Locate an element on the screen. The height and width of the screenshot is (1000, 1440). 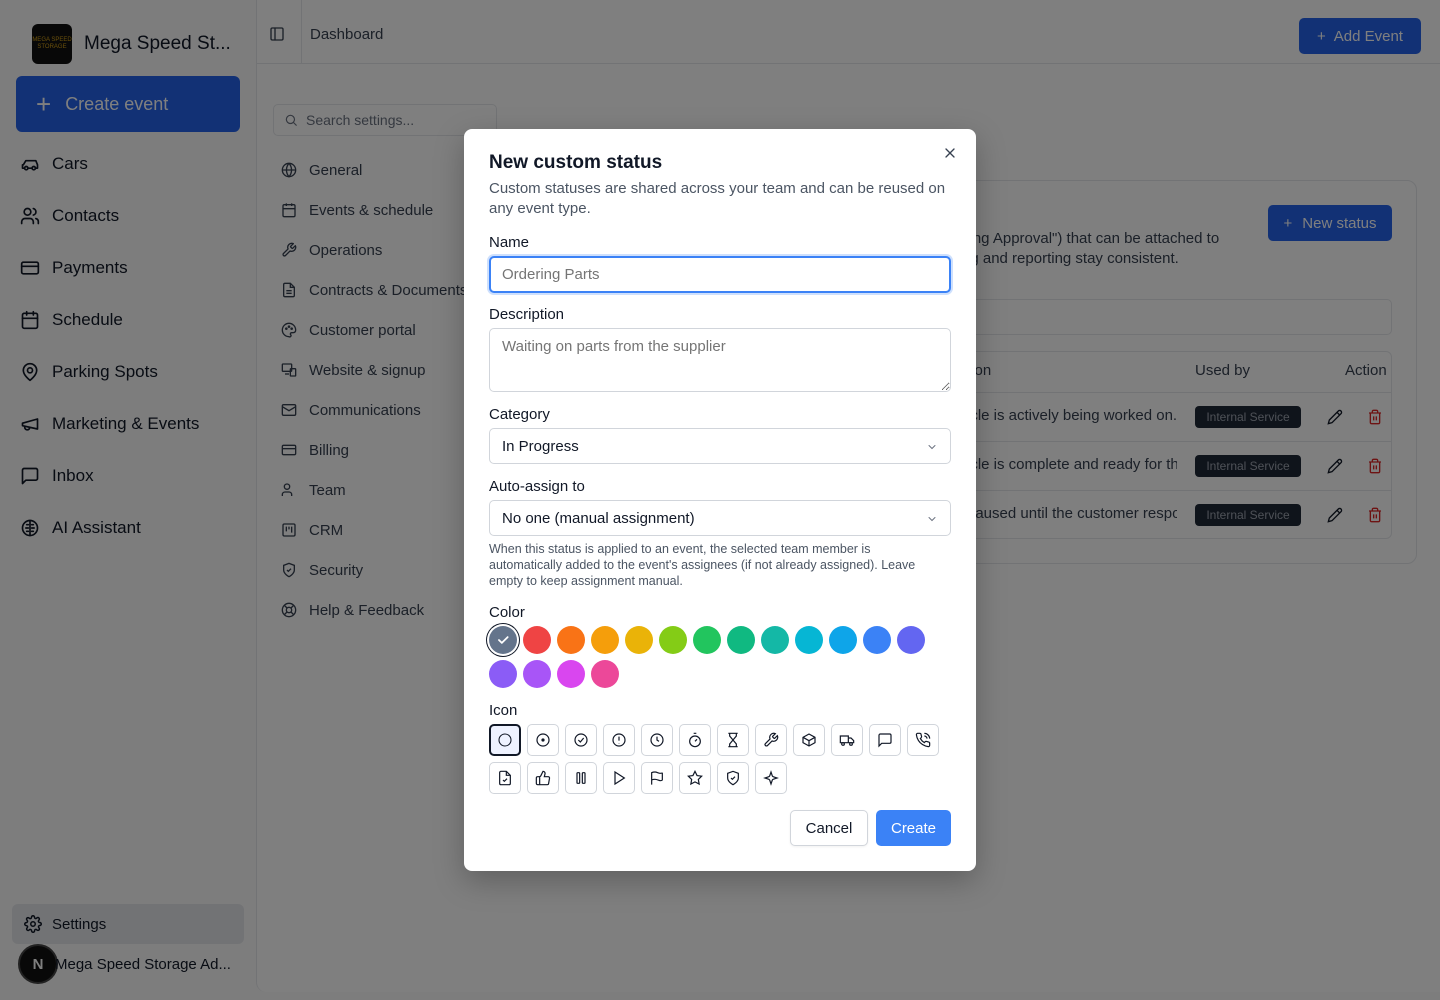
auto-assign-select: No one (manual assignment) is located at coordinates (720, 518).